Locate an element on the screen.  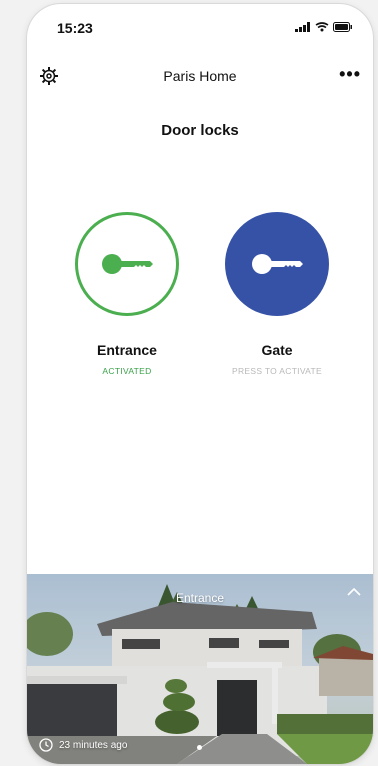
nav-bar: Paris Home ••• is located at coordinates (200, 76).